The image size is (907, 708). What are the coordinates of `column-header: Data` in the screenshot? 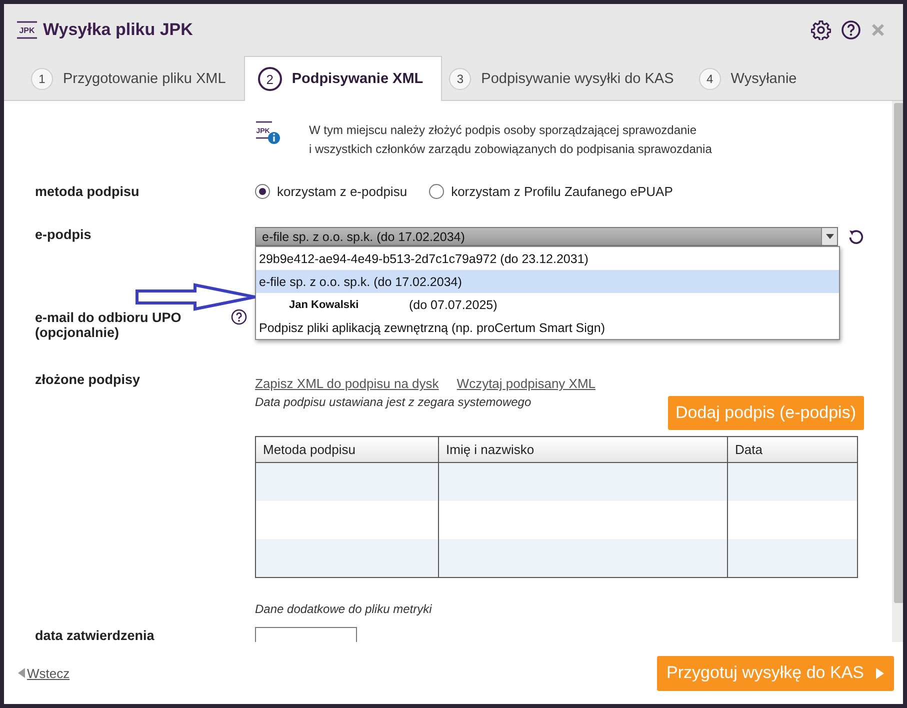 It's located at (793, 449).